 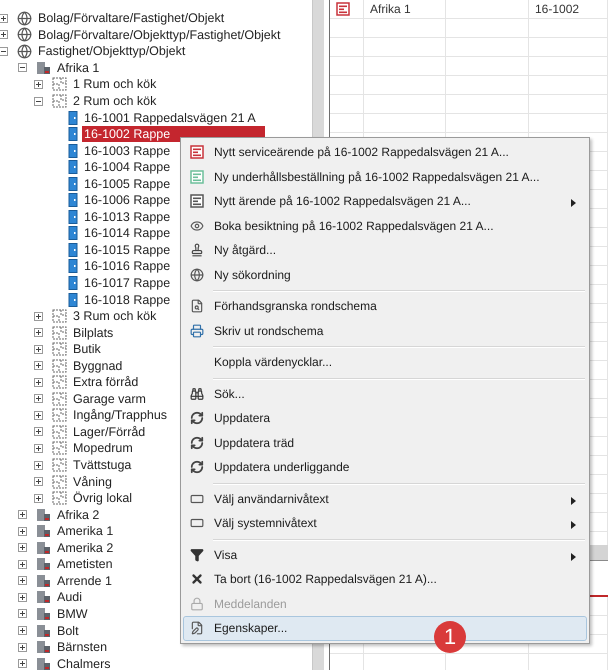 I want to click on tree-item: 16-1016 Rappe, so click(x=127, y=266).